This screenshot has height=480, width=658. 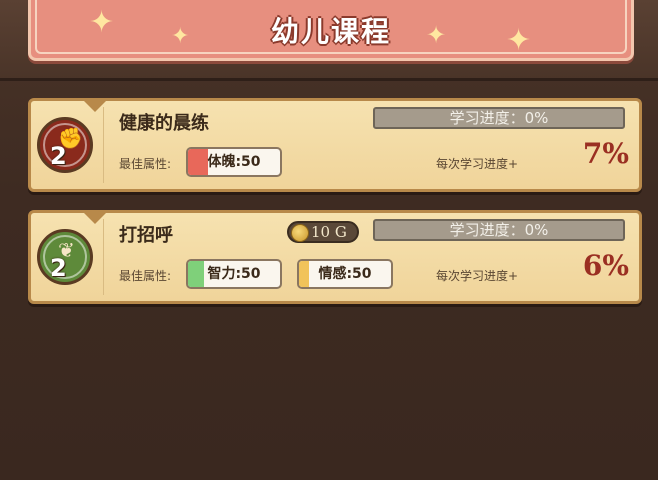 I want to click on course-badge: ❦ 2, so click(x=65, y=257).